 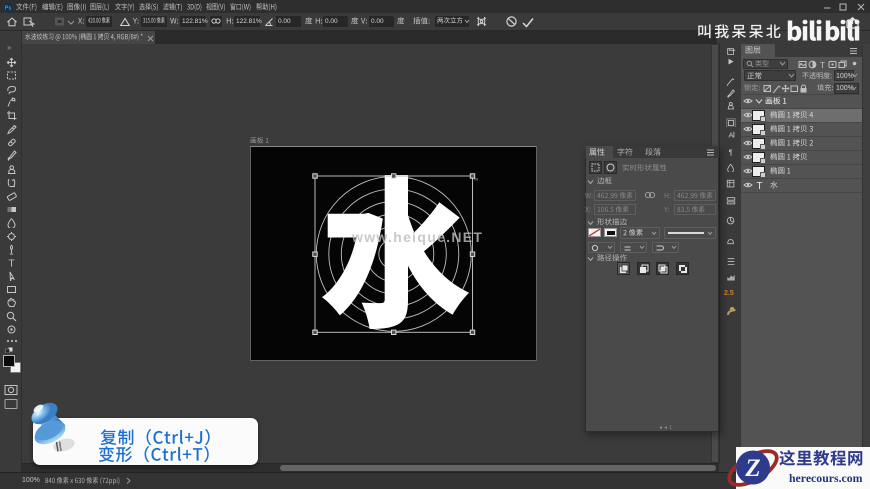 I want to click on svg-text: A, so click(x=731, y=135).